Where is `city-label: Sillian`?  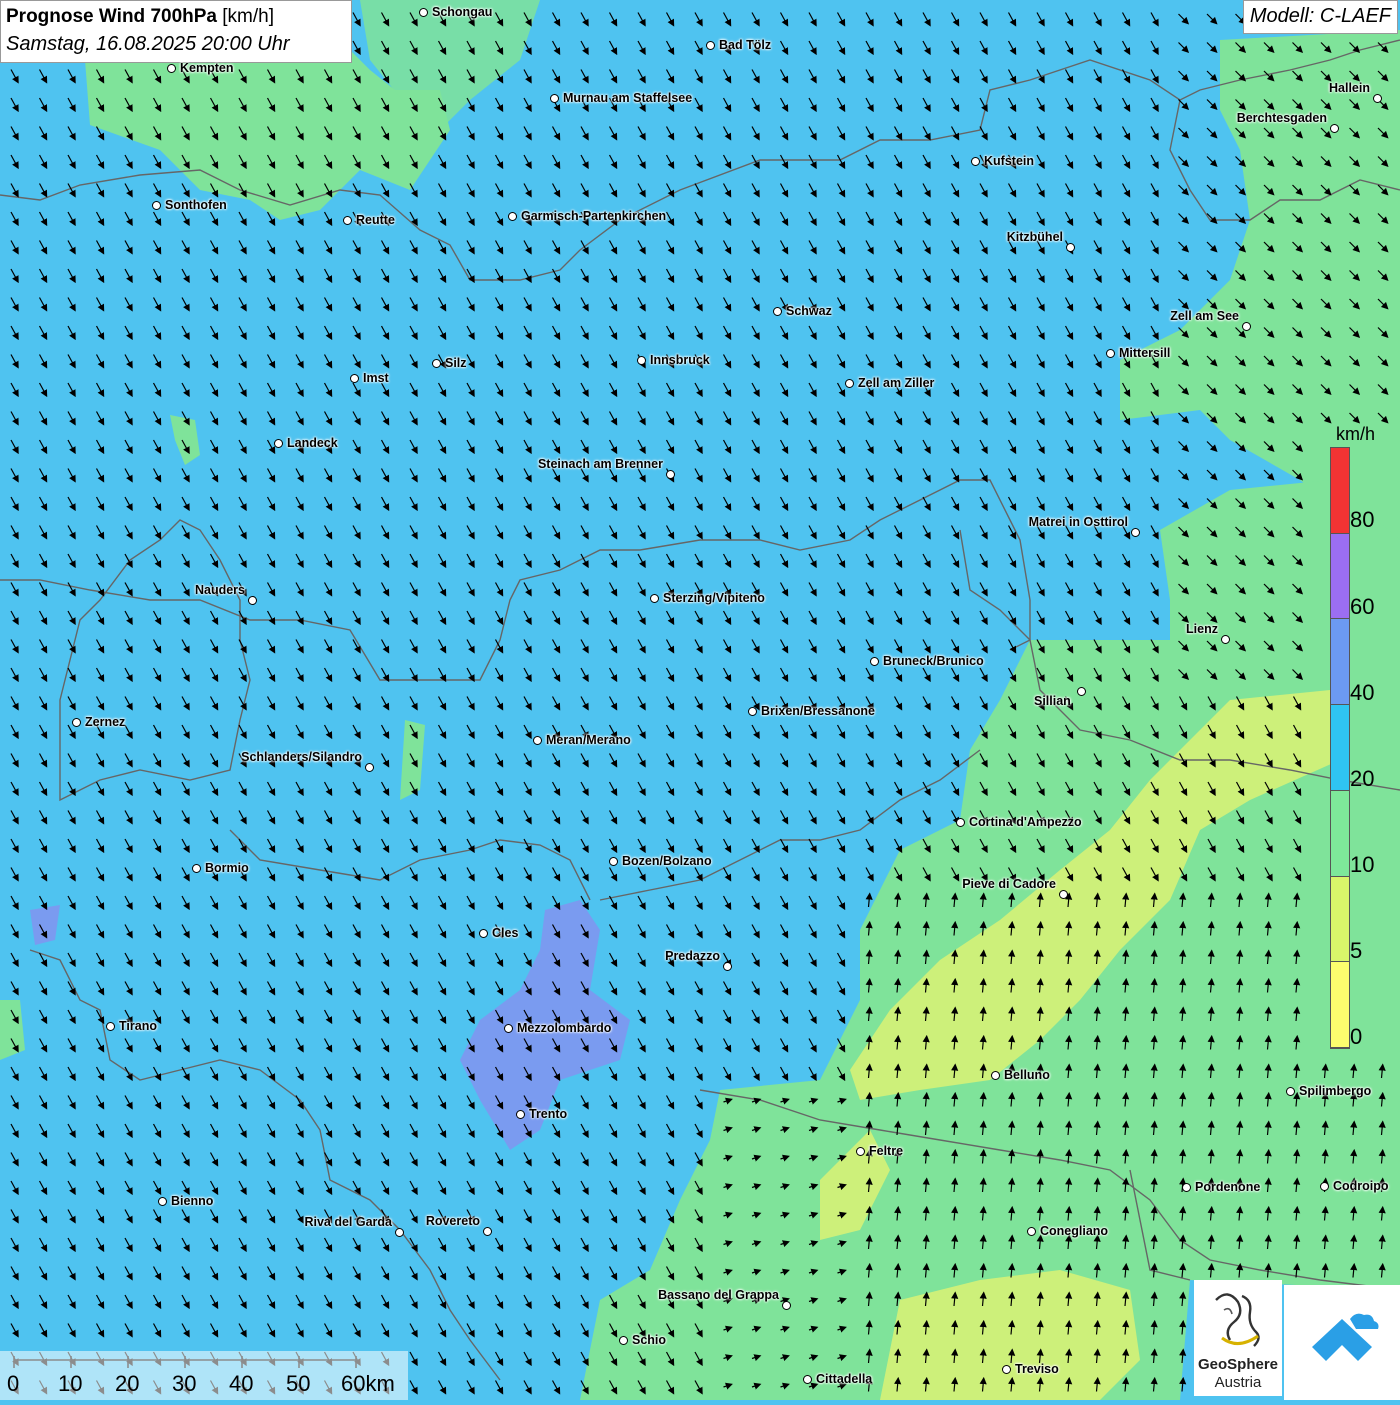 city-label: Sillian is located at coordinates (1052, 701).